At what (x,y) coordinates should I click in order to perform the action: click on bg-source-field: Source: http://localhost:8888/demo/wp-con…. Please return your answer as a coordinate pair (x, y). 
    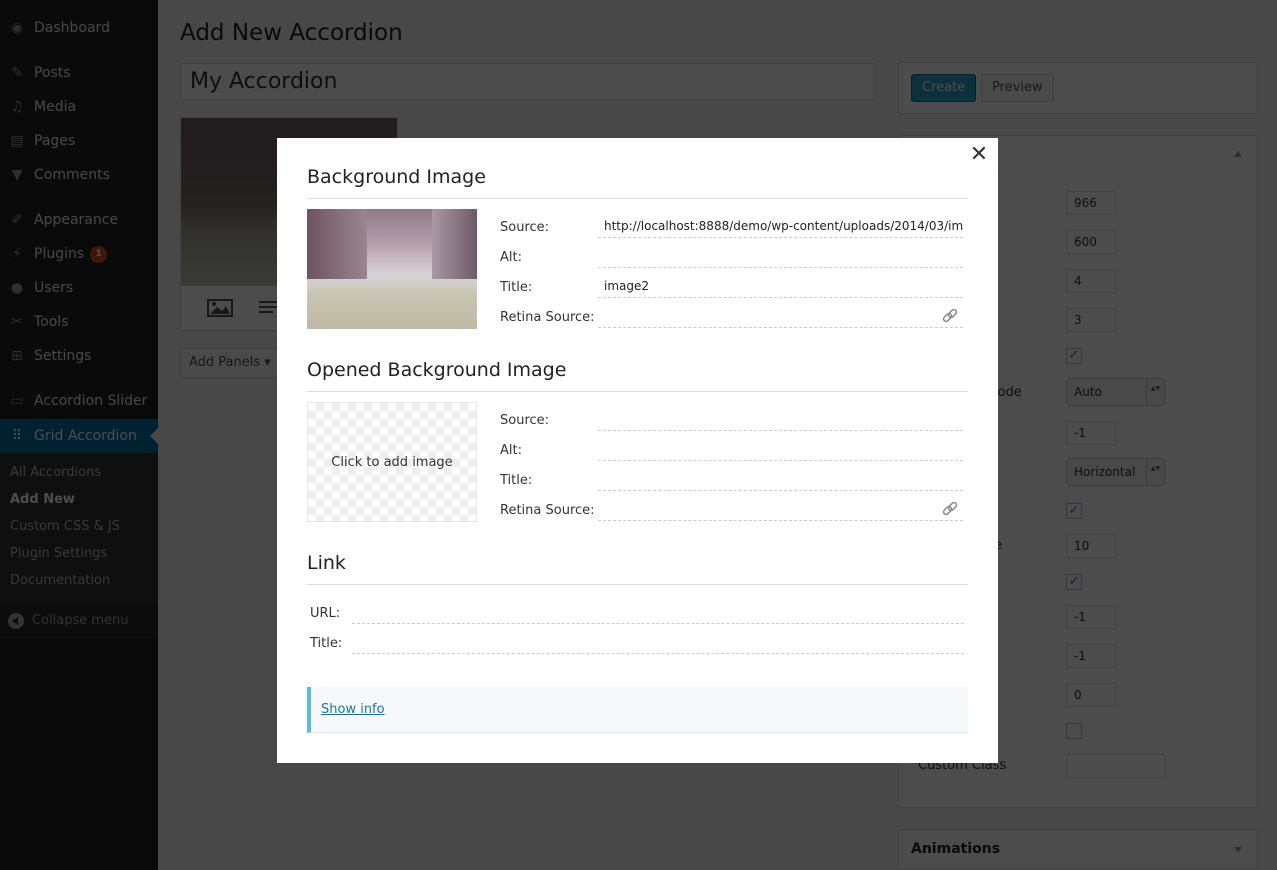
    Looking at the image, I should click on (731, 229).